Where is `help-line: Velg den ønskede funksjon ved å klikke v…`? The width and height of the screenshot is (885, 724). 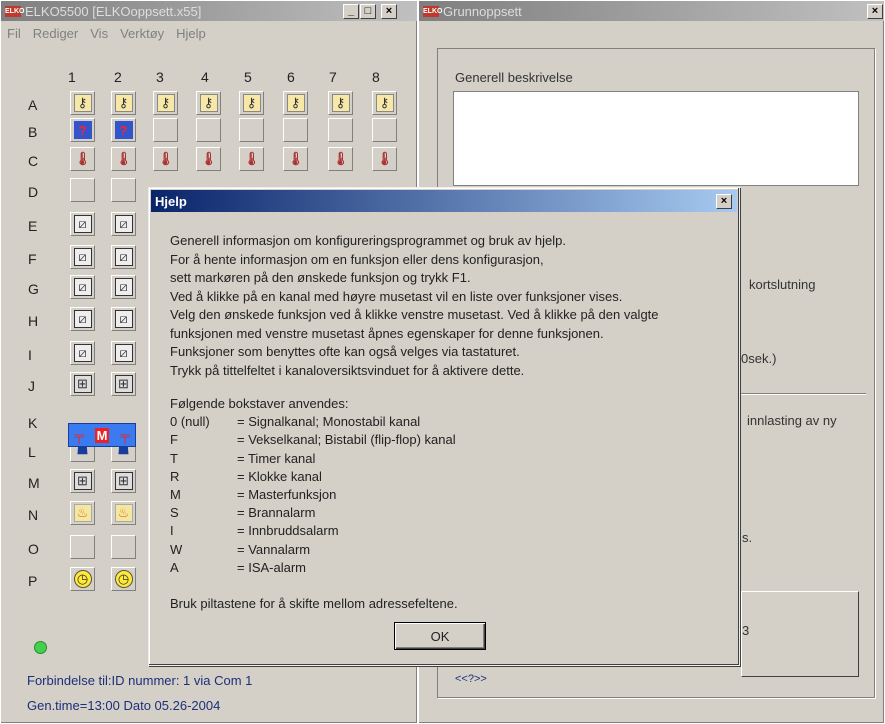
help-line: Velg den ønskede funksjon ved å klikke v… is located at coordinates (414, 314).